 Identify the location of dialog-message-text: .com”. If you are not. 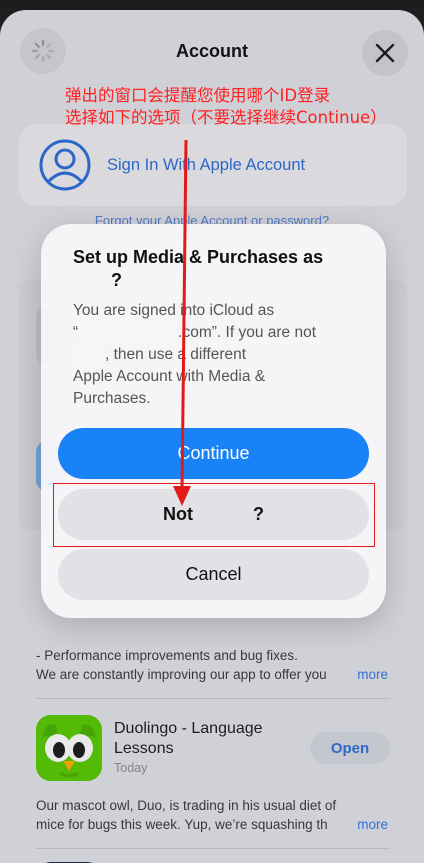
(247, 332).